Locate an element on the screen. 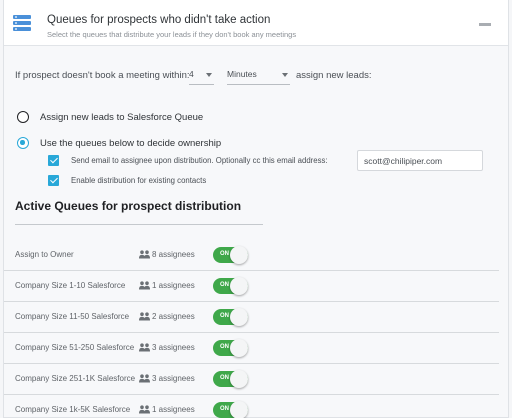 Image resolution: width=512 pixels, height=418 pixels. assign-salesforce-label: Assign new leads to Salesforce Queue is located at coordinates (122, 117).